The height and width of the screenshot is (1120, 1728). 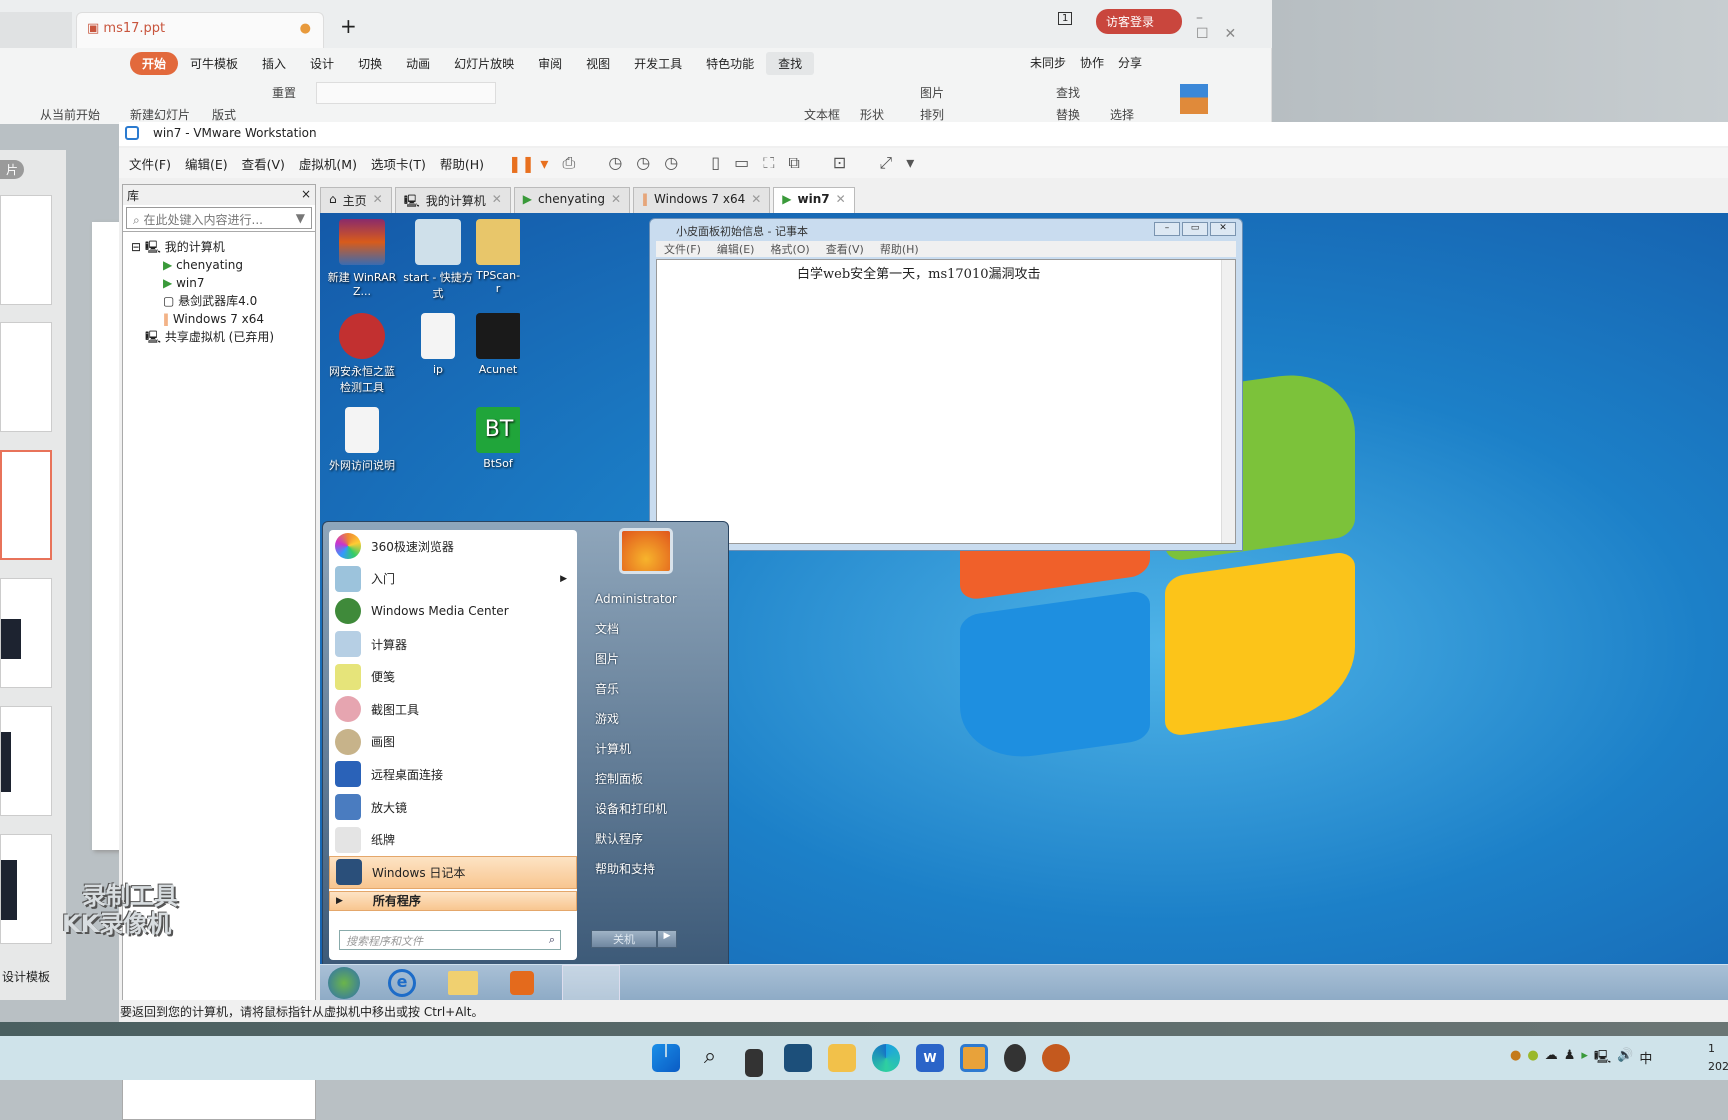 I want to click on tab-insert: 插入, so click(x=274, y=63).